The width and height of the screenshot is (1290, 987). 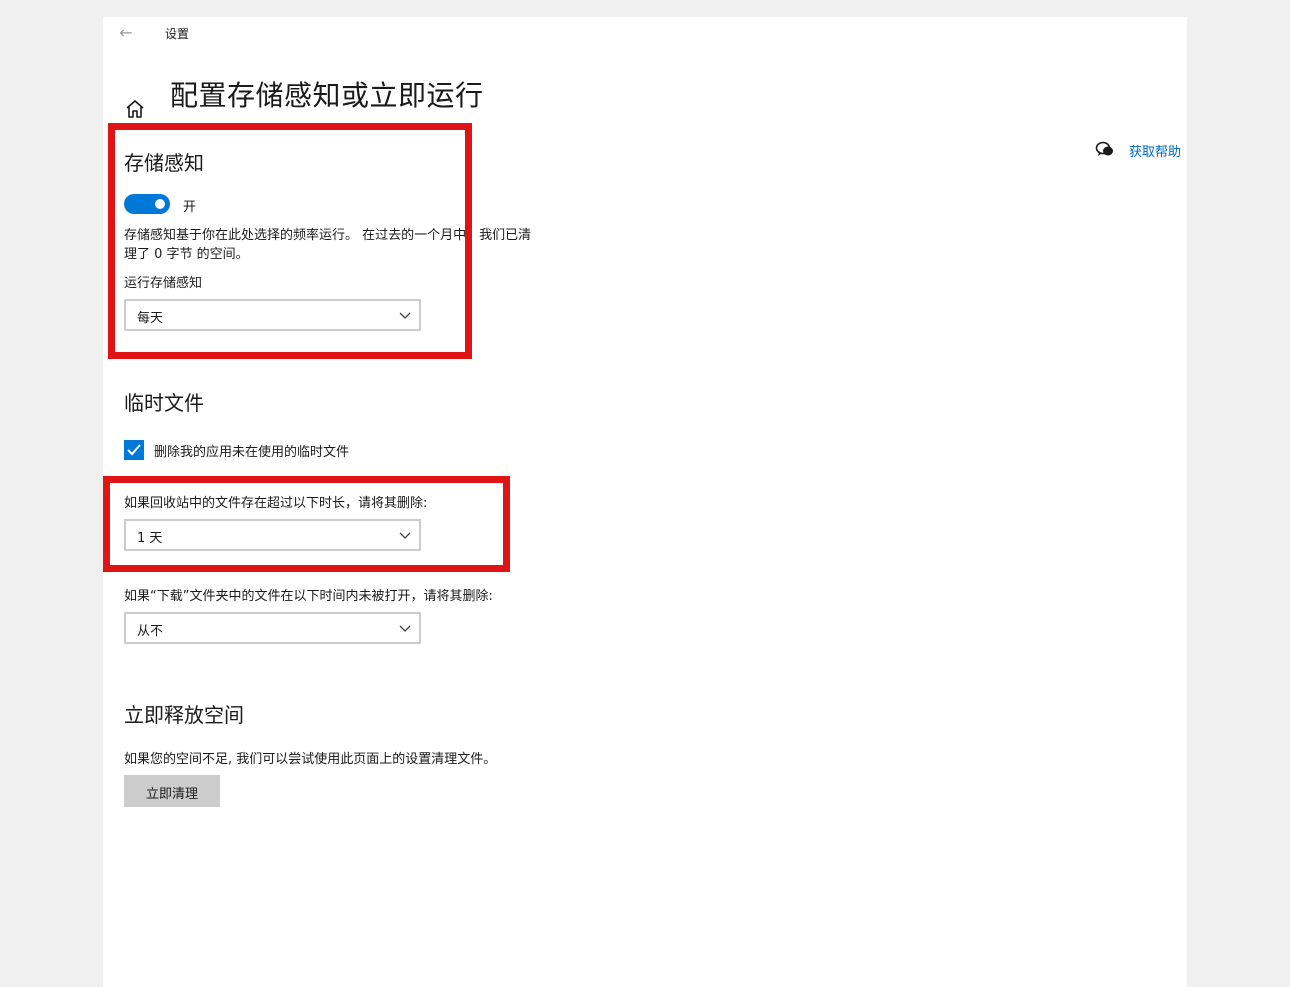 What do you see at coordinates (327, 95) in the screenshot?
I see `page-title: 配置存储感知或立即运行` at bounding box center [327, 95].